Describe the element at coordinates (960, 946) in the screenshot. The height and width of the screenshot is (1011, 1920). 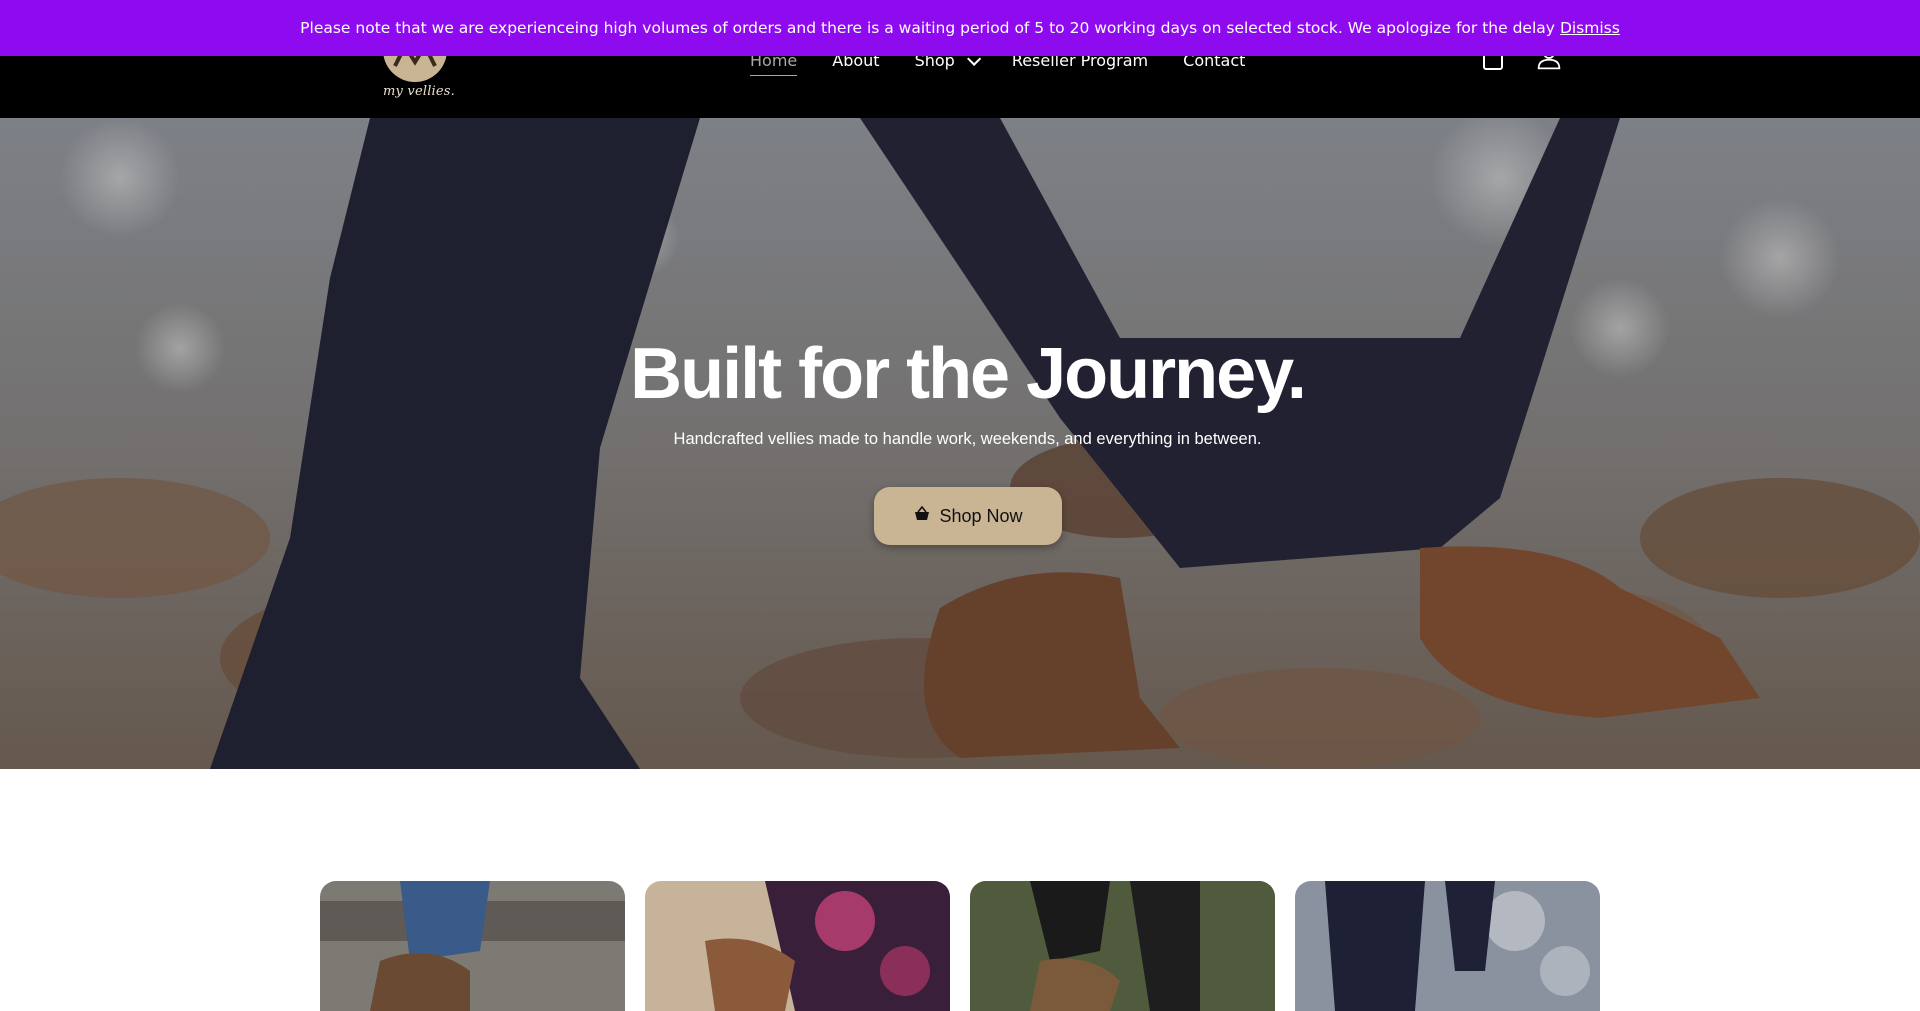
I see `product-cards` at that location.